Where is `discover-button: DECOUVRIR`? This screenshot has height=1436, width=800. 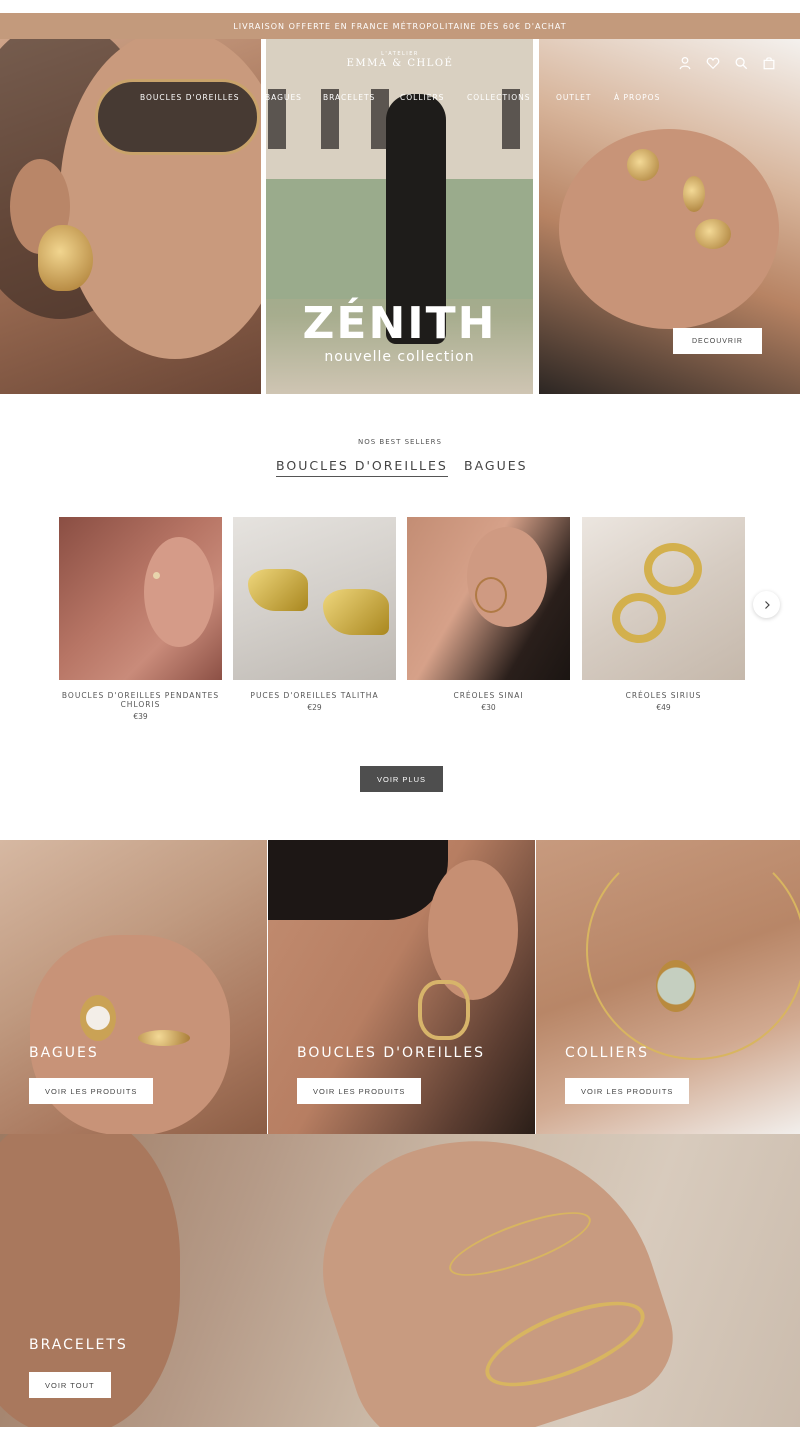
discover-button: DECOUVRIR is located at coordinates (717, 341).